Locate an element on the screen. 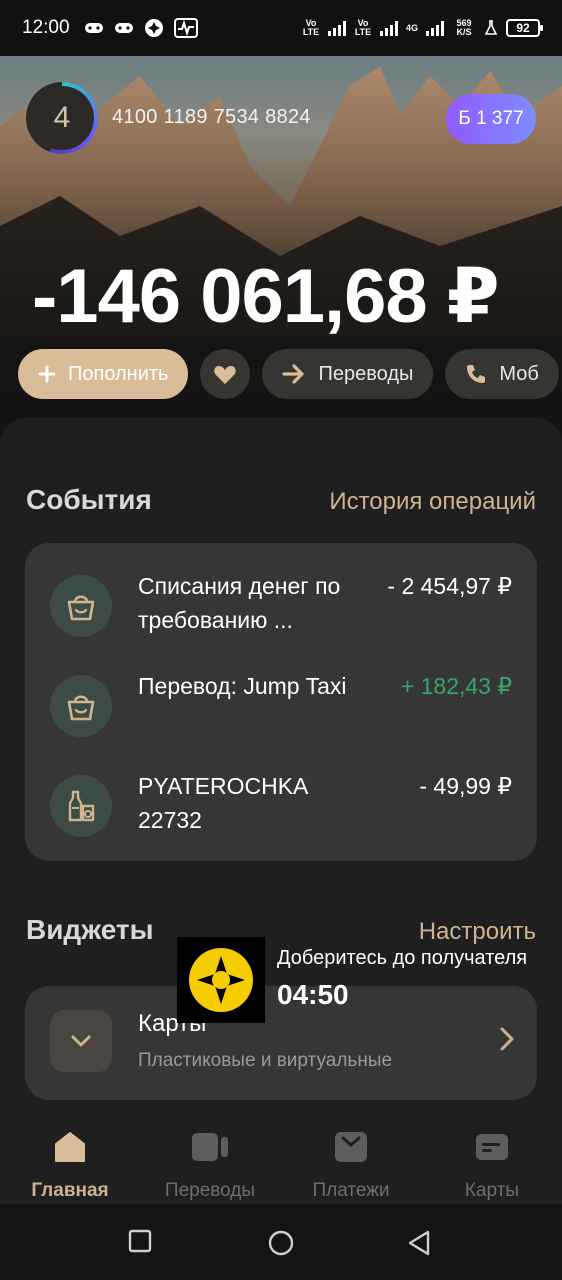 This screenshot has width=562, height=1280. chevron-down-icon is located at coordinates (81, 1041).